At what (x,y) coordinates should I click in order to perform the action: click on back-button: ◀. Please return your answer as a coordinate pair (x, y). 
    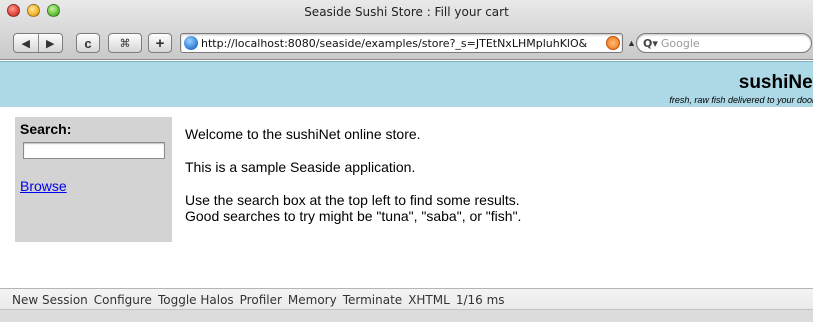
    Looking at the image, I should click on (26, 43).